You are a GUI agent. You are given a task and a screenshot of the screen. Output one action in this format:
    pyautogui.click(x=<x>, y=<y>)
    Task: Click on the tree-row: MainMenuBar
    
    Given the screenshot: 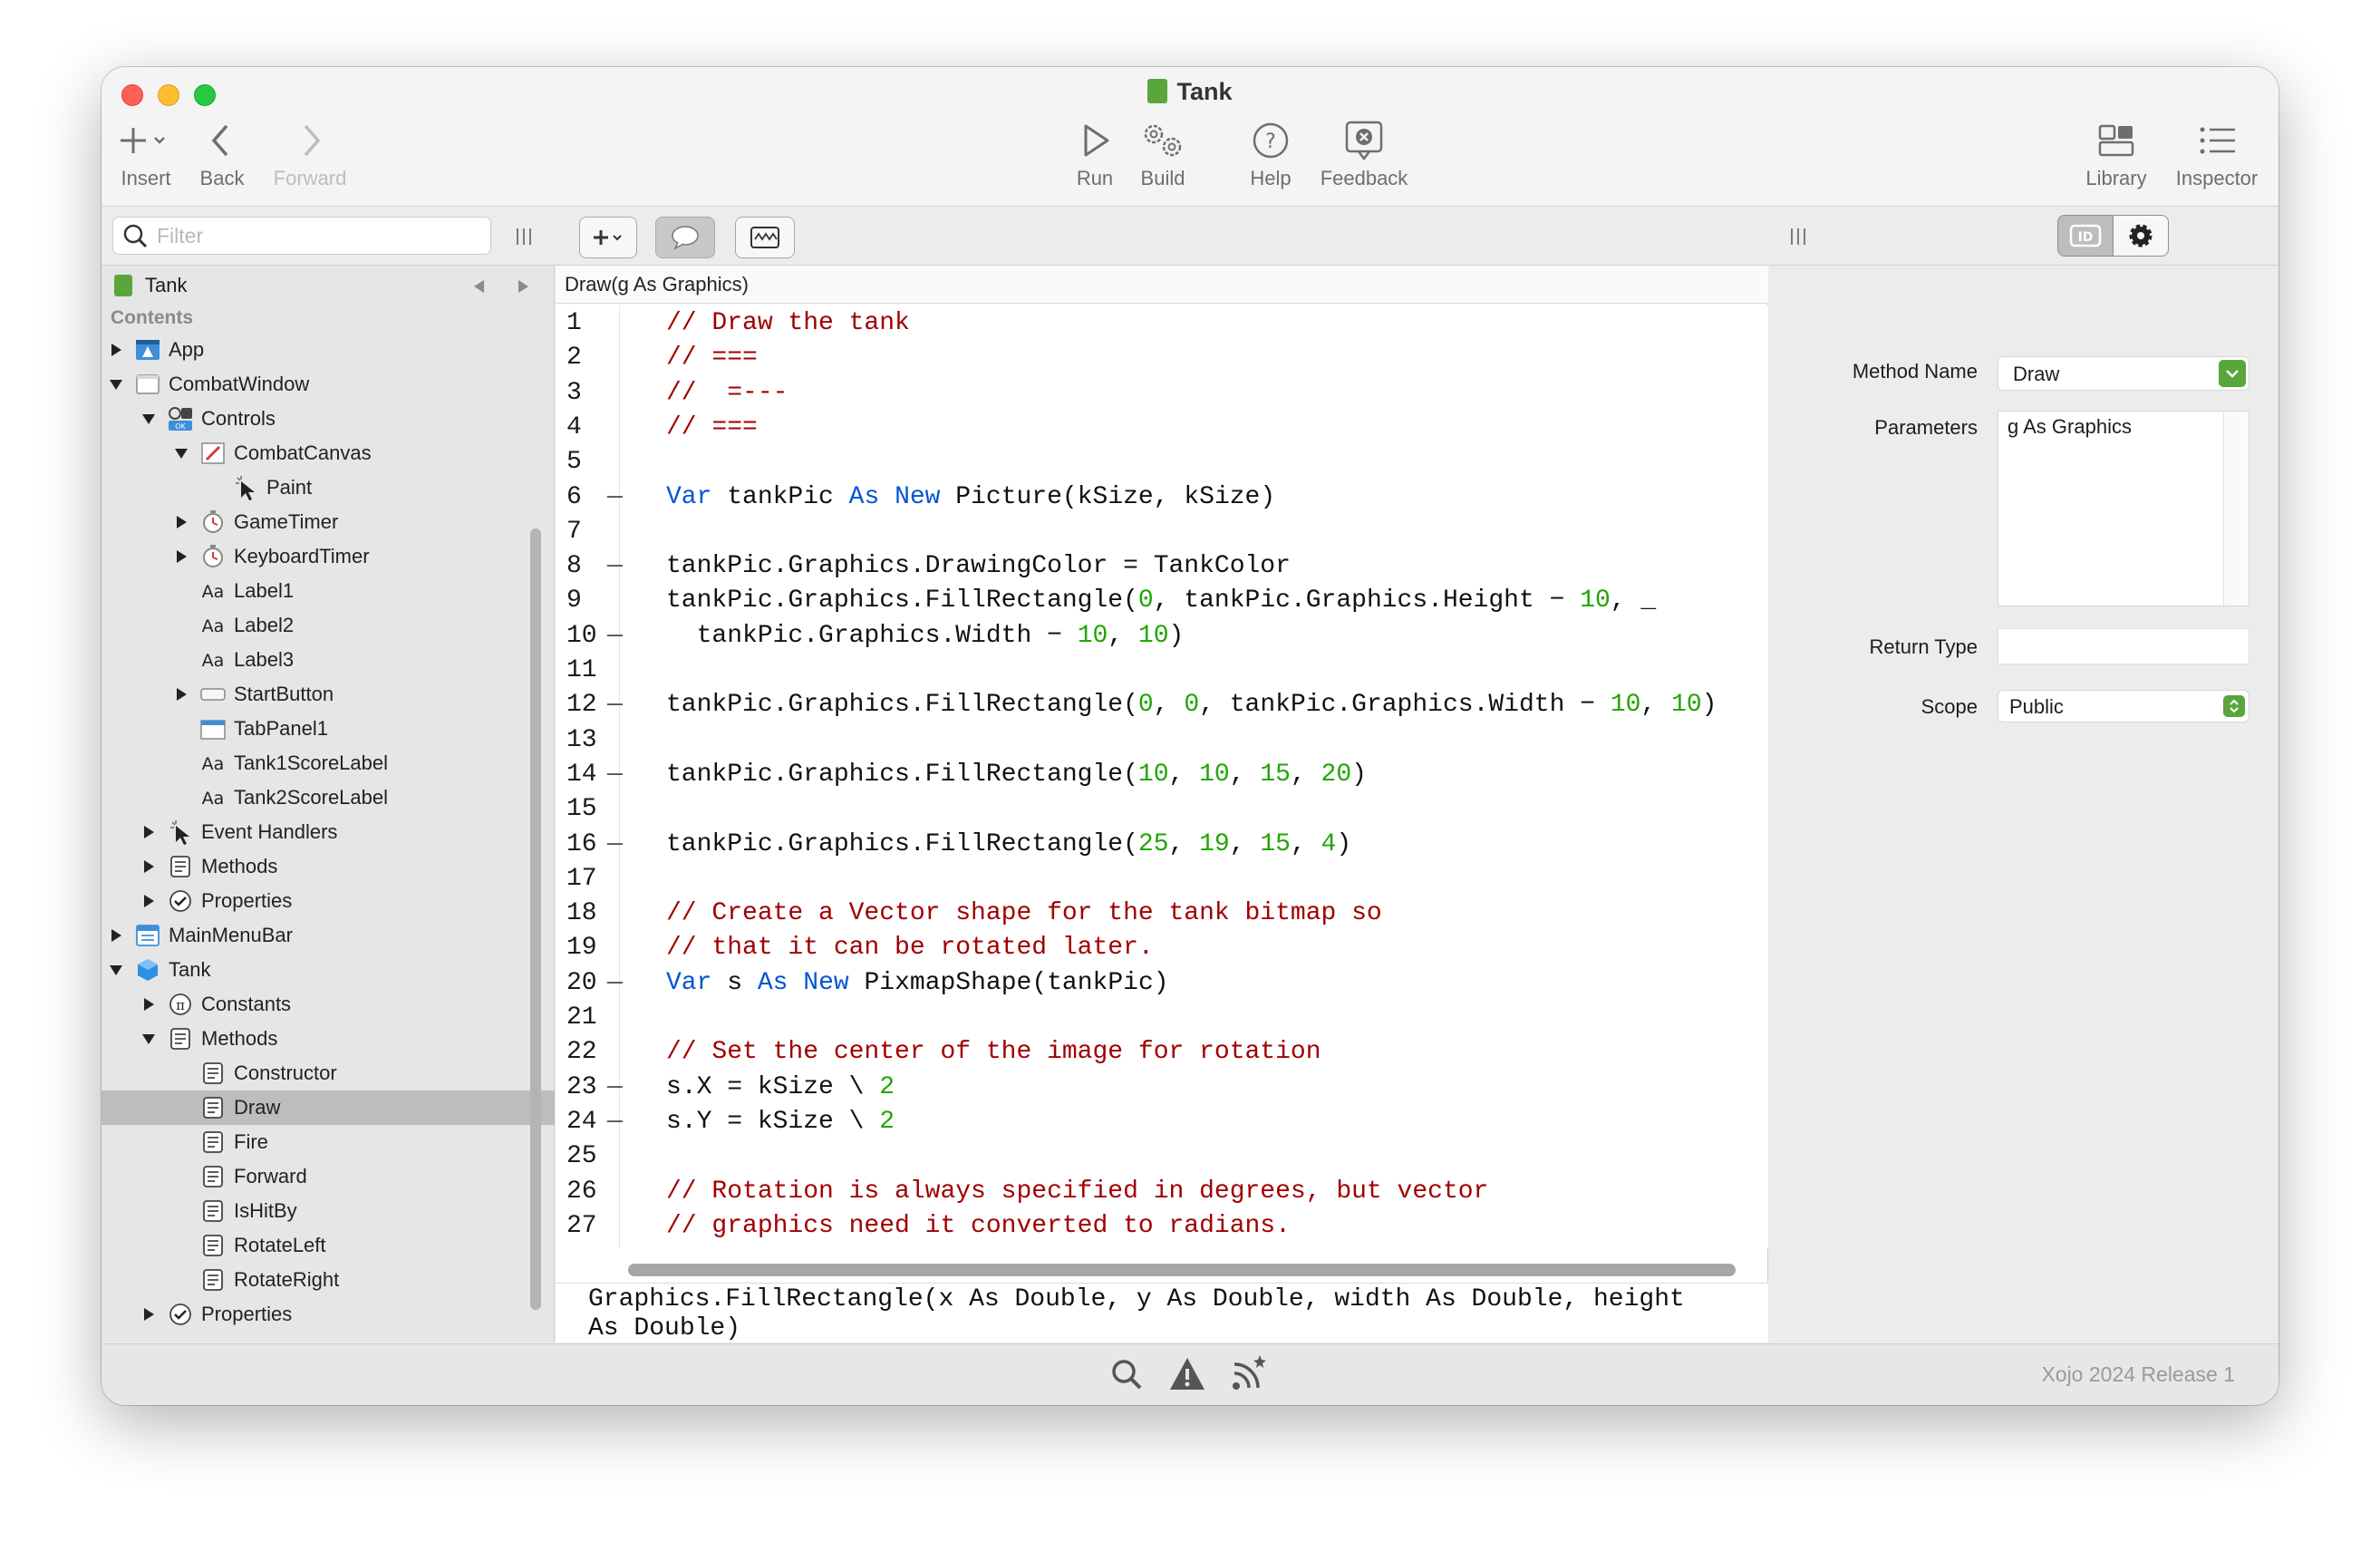 What is the action you would take?
    pyautogui.click(x=328, y=935)
    